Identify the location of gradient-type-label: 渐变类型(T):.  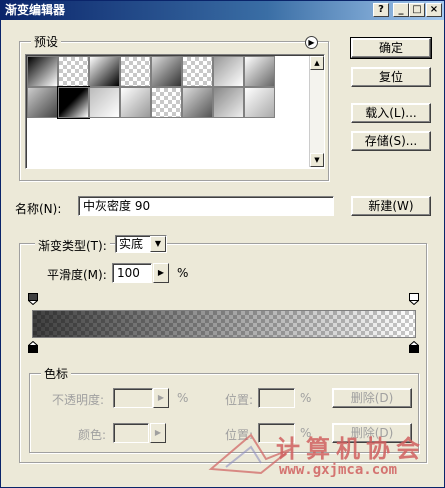
(72, 245).